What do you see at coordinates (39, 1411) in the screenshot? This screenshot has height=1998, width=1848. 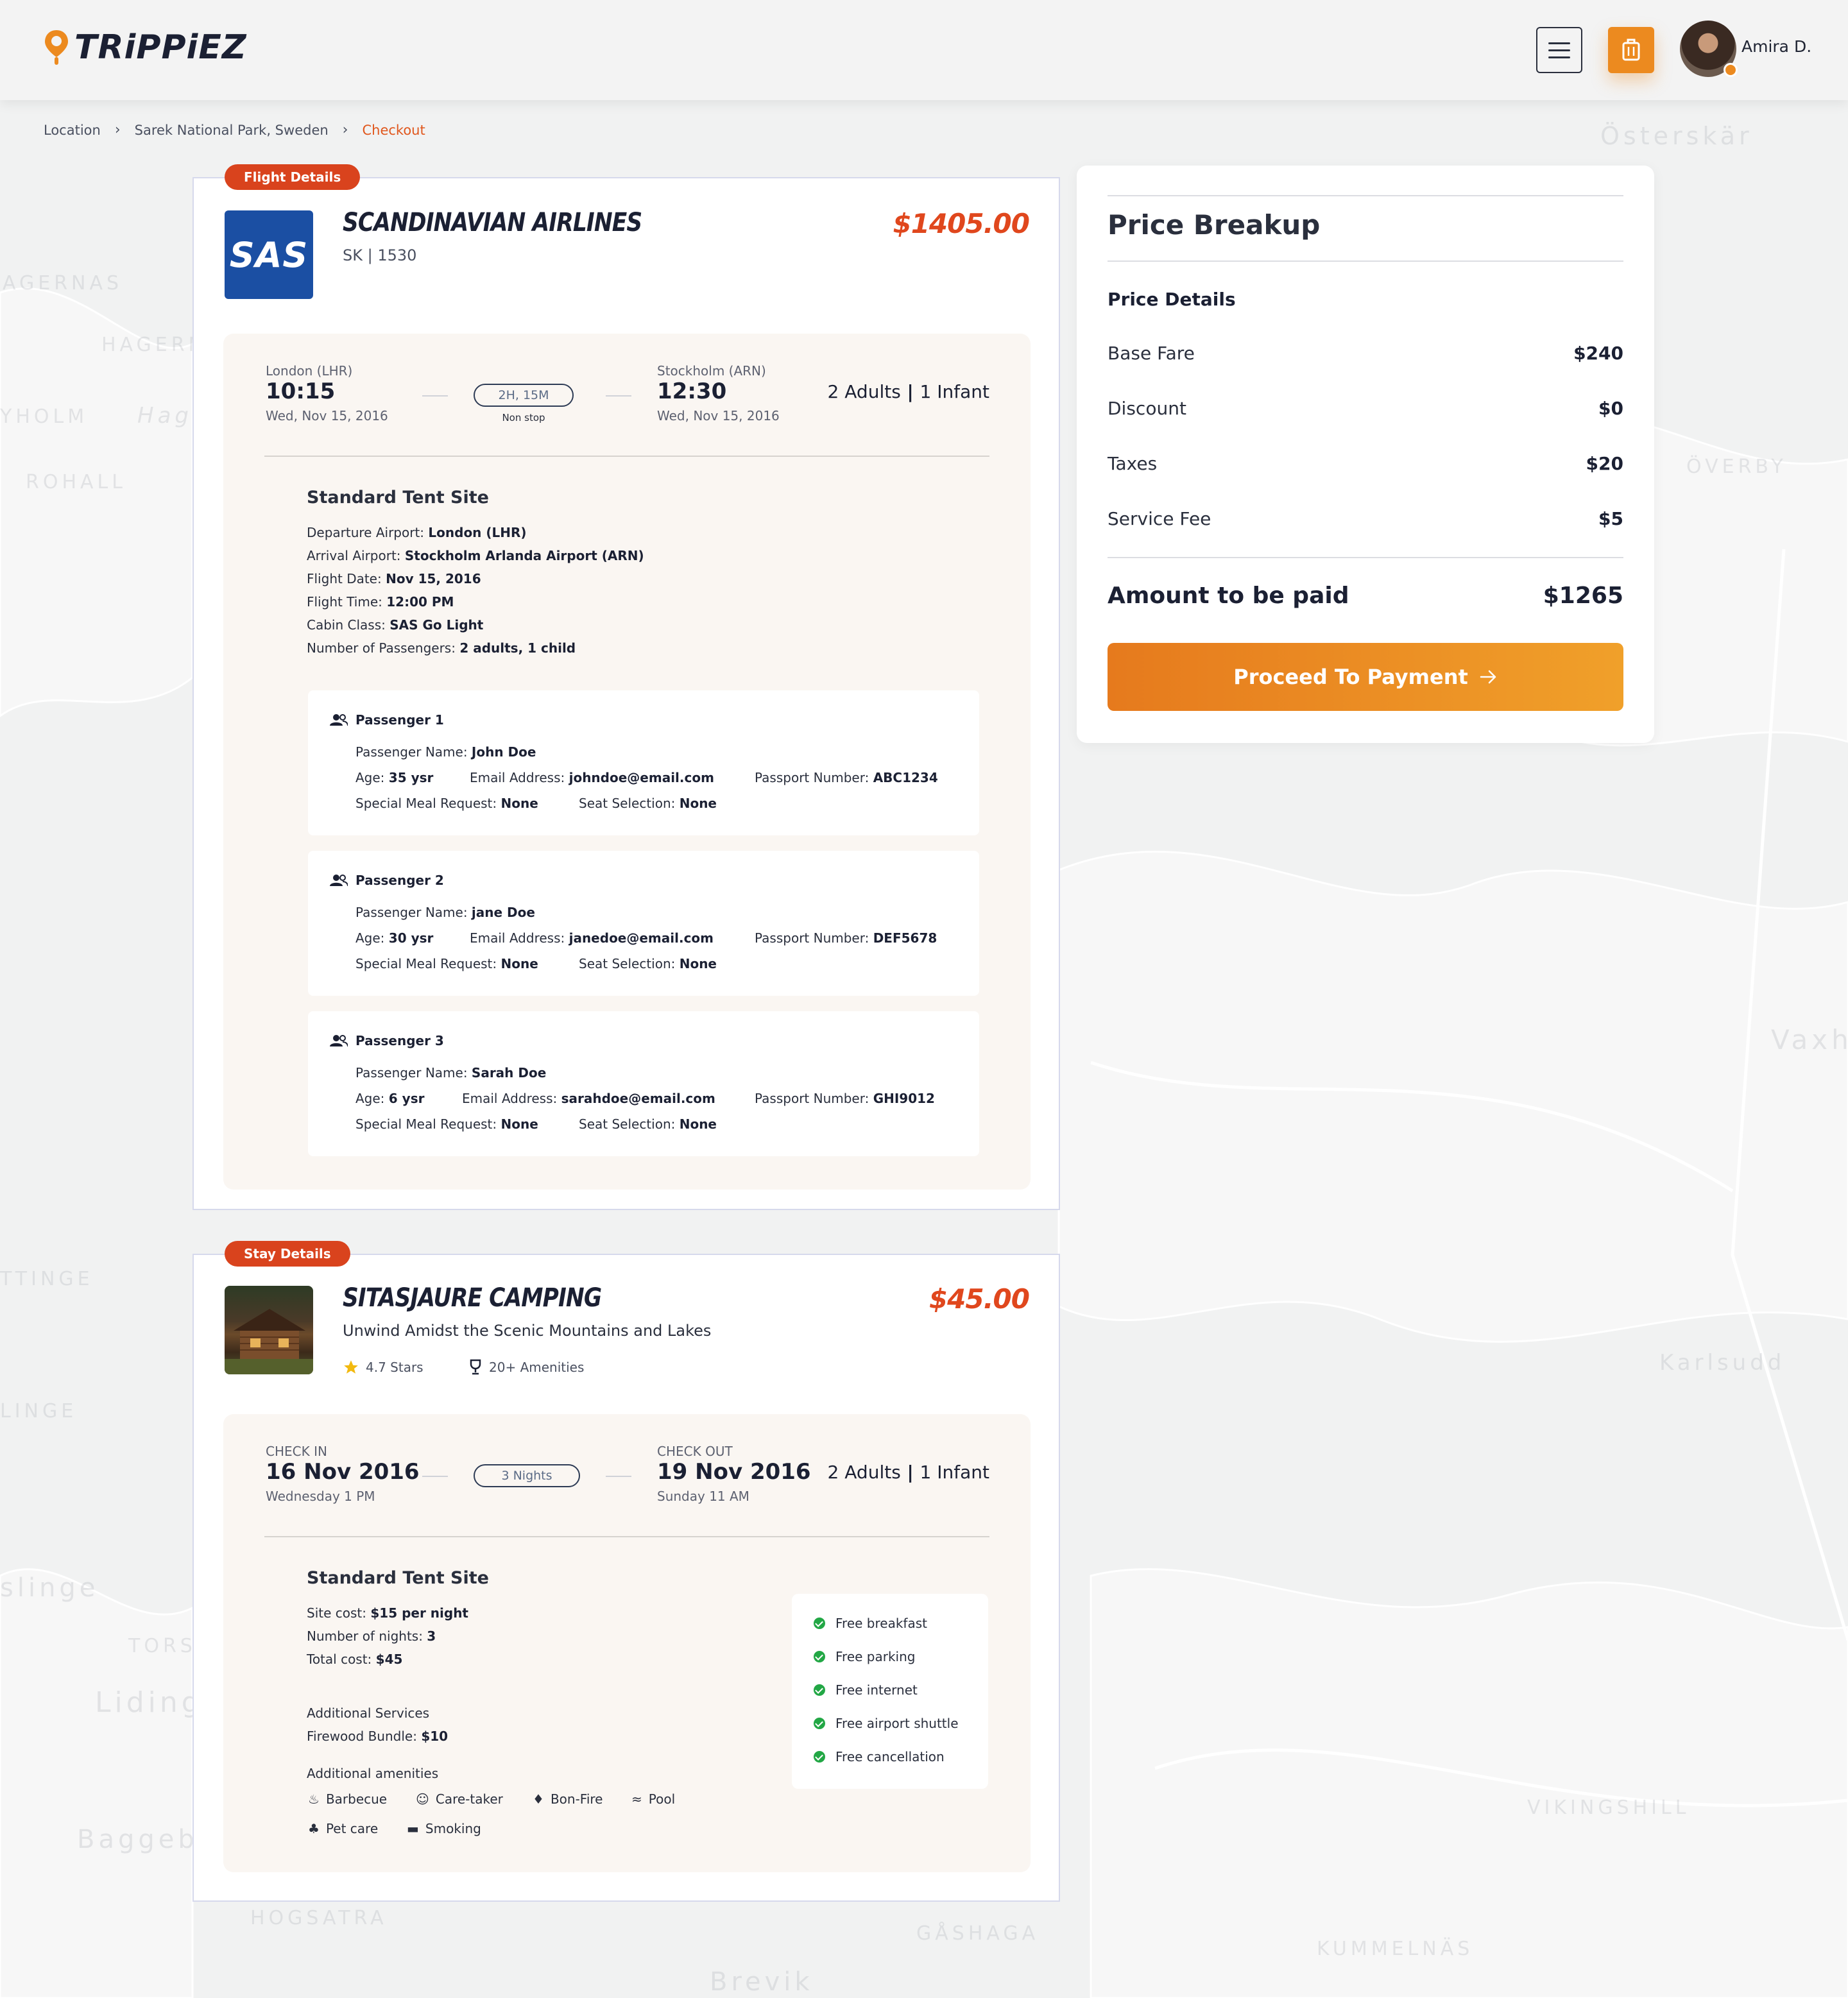 I see `map-label: LINGE` at bounding box center [39, 1411].